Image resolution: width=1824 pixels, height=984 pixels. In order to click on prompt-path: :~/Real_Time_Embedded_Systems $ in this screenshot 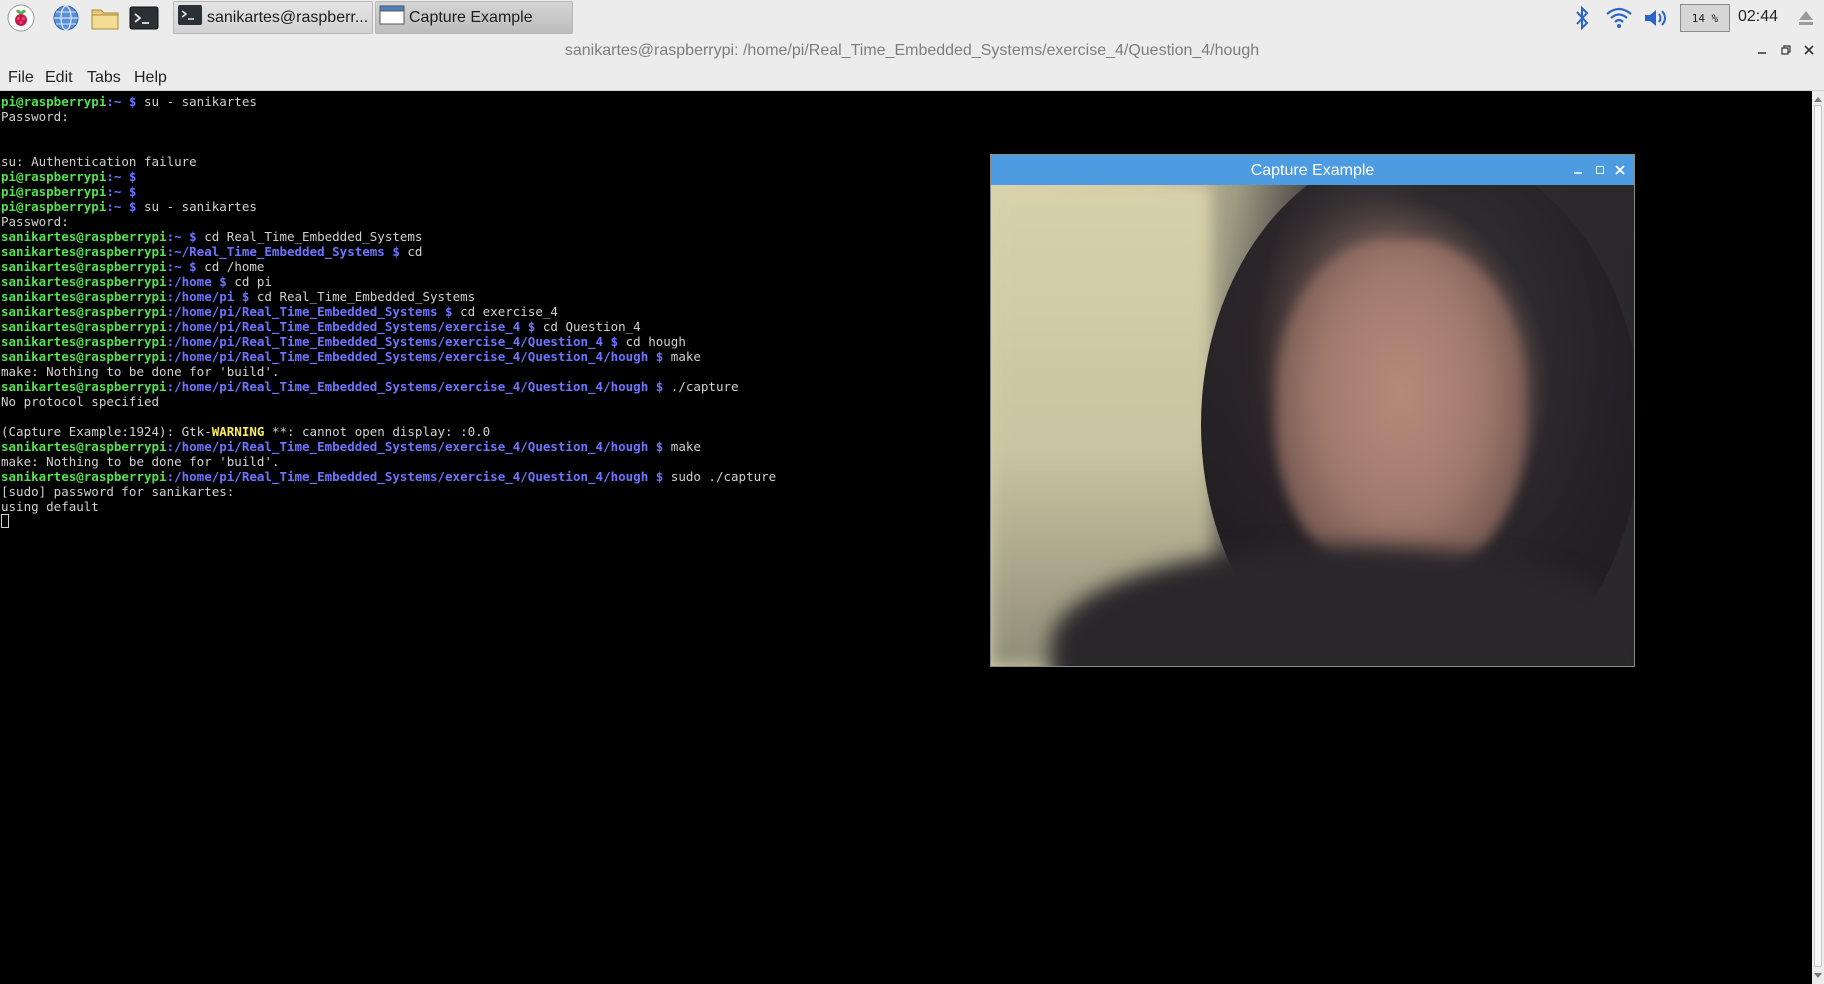, I will do `click(283, 251)`.